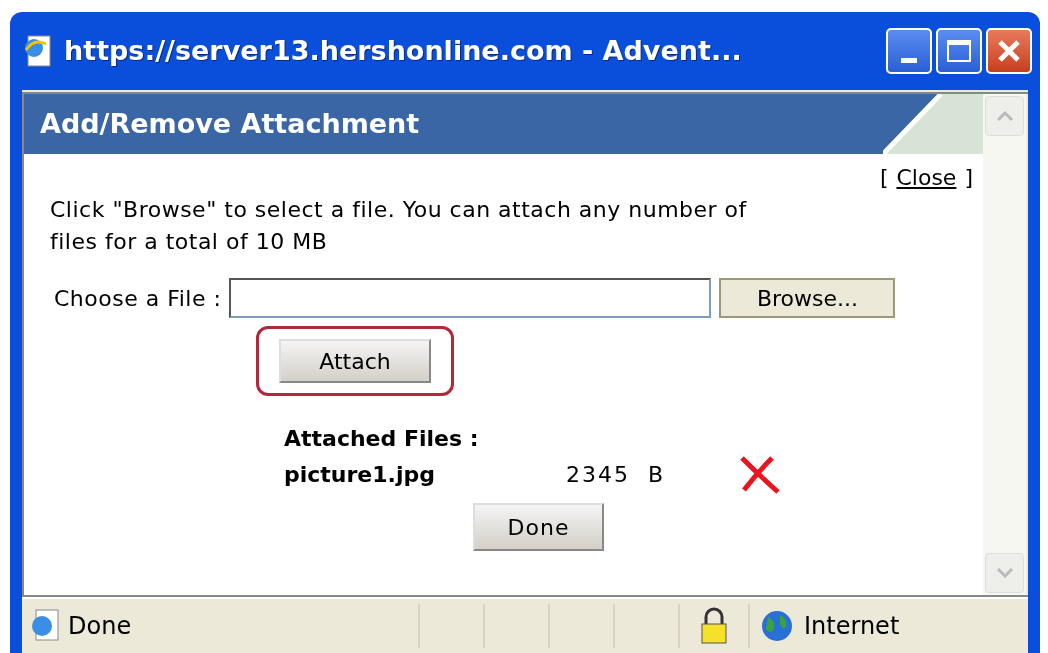 The image size is (1048, 653). What do you see at coordinates (470, 298) in the screenshot?
I see `file-input-field` at bounding box center [470, 298].